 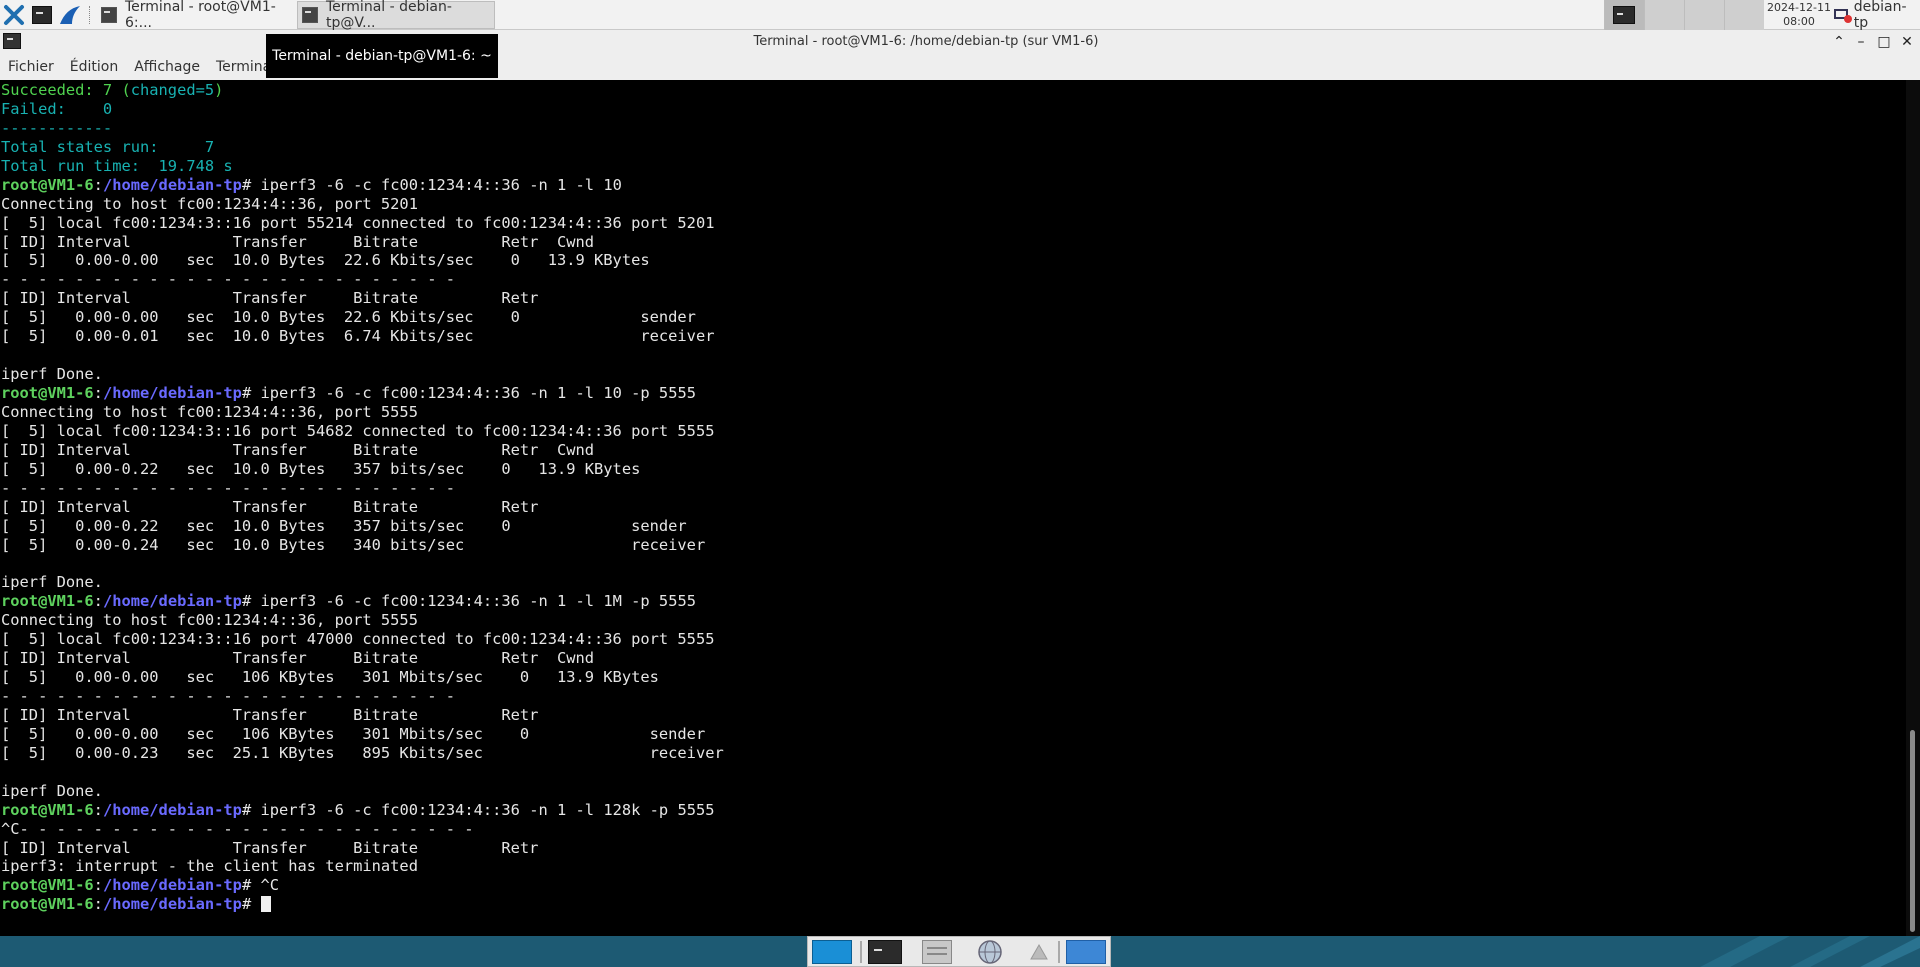 I want to click on succeeded-close: ), so click(x=219, y=90).